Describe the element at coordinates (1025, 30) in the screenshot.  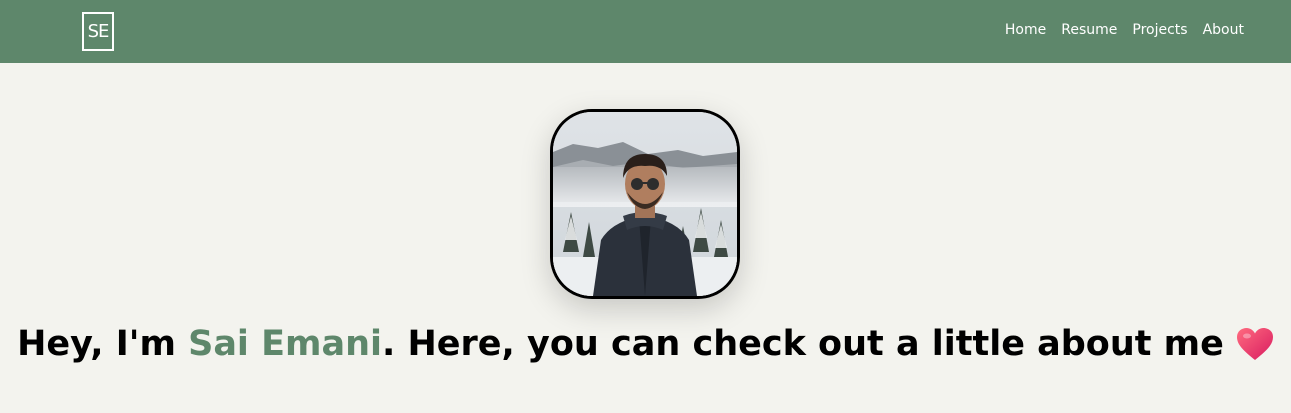
I see `nav-home-link: Home` at that location.